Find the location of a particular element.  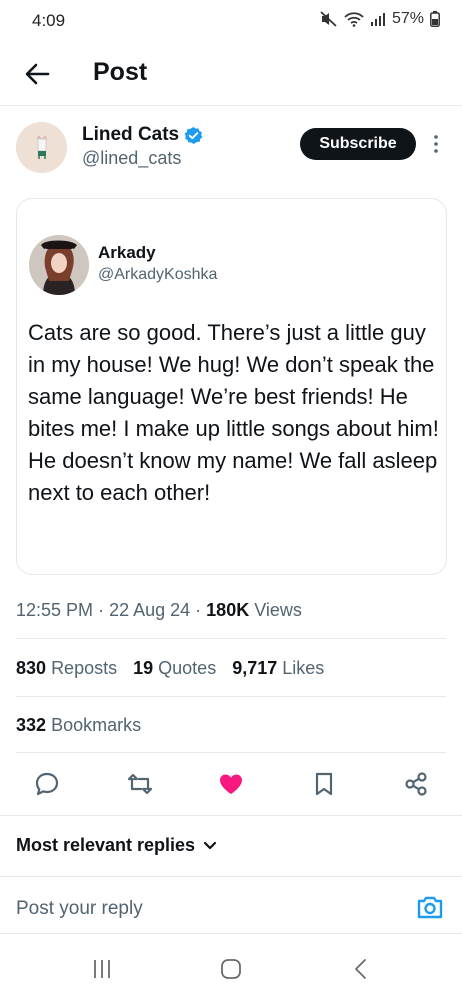

replies-sort-dropdown: Most relevant replies is located at coordinates (116, 845).